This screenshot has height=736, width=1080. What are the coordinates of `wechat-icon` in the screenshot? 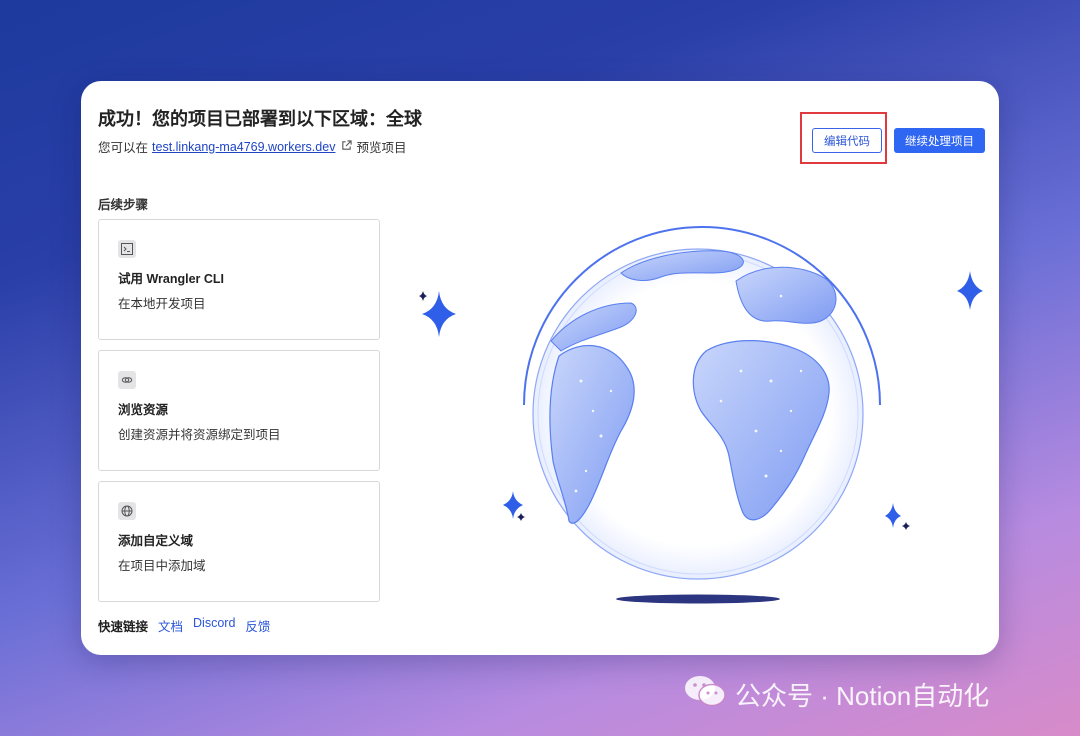 It's located at (705, 694).